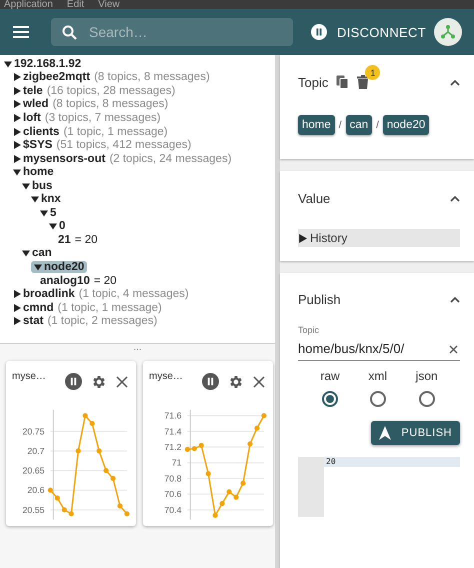 The height and width of the screenshot is (568, 474). Describe the element at coordinates (173, 416) in the screenshot. I see `tick-label: 71.6` at that location.